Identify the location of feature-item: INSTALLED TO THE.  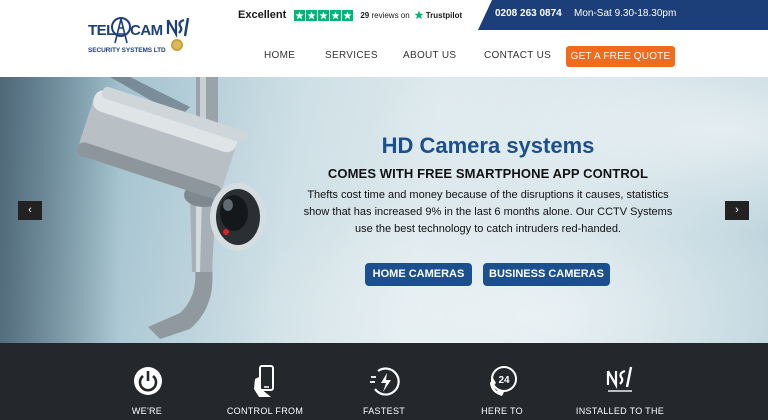
(620, 381).